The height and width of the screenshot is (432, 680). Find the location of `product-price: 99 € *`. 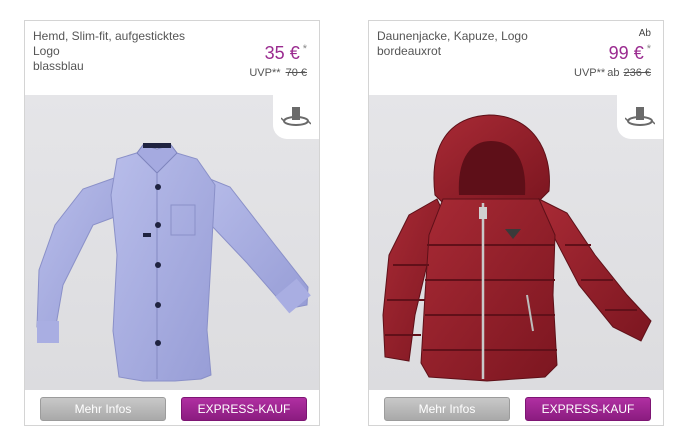

product-price: 99 € * is located at coordinates (630, 53).